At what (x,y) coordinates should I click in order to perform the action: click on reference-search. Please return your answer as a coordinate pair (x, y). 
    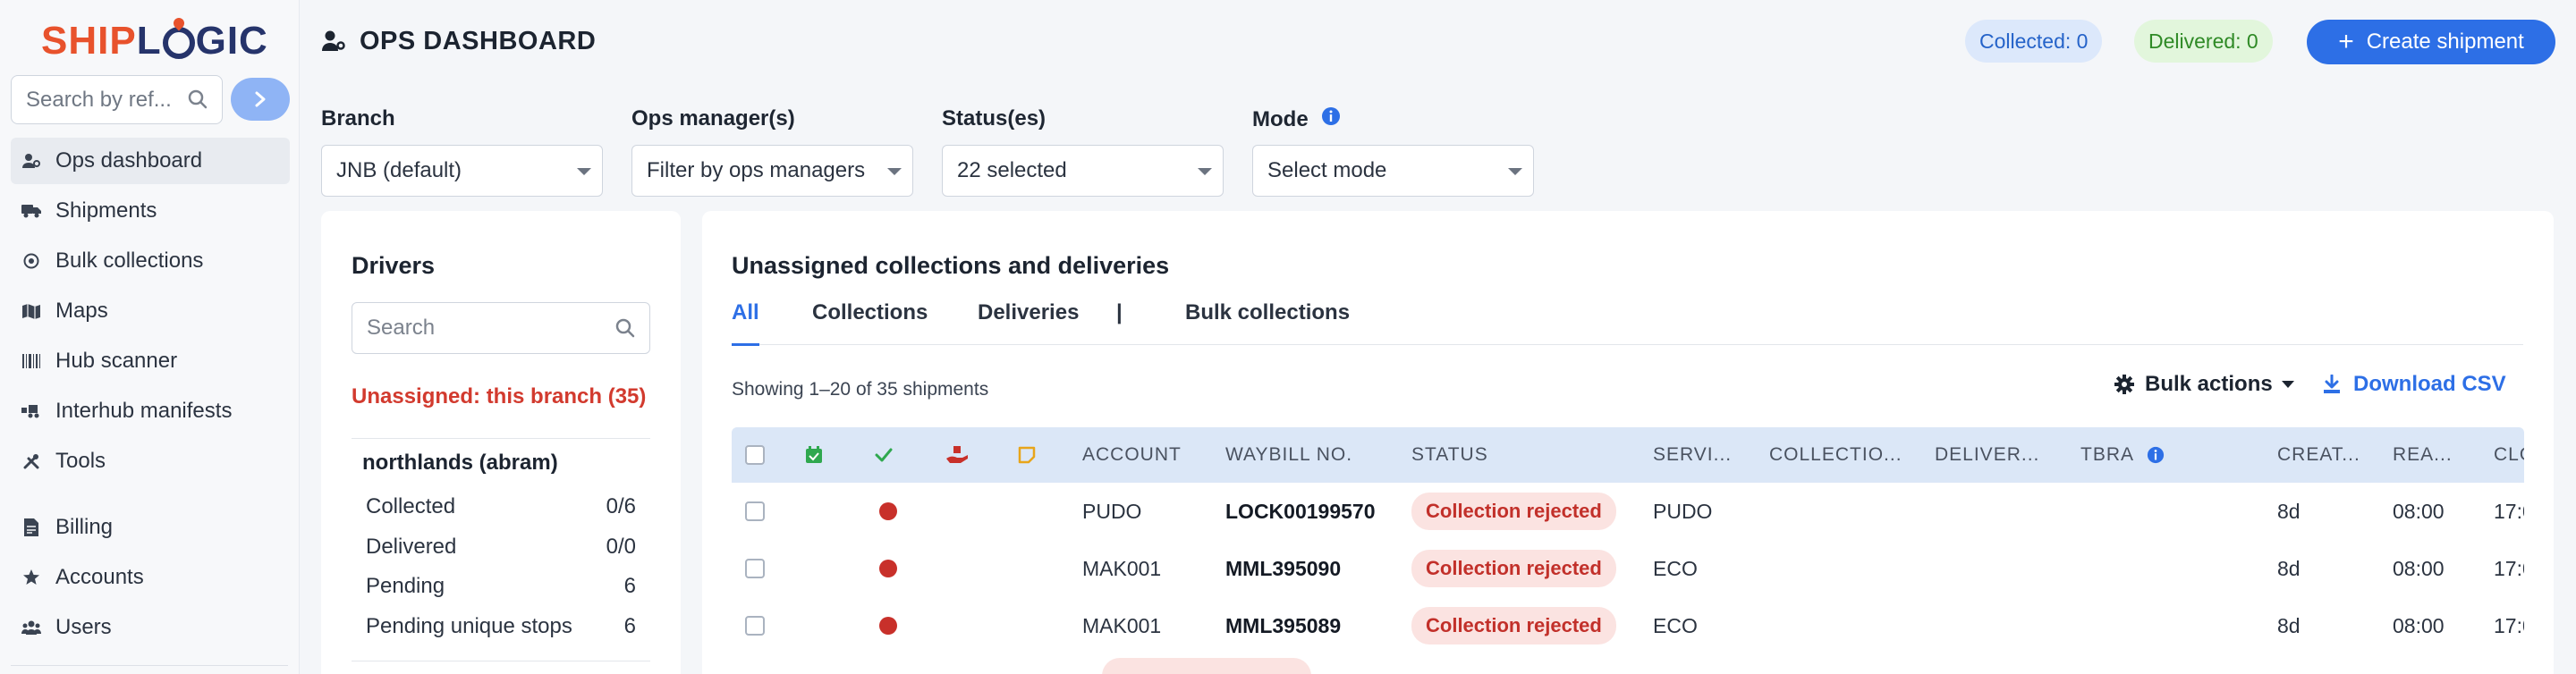
    Looking at the image, I should click on (117, 100).